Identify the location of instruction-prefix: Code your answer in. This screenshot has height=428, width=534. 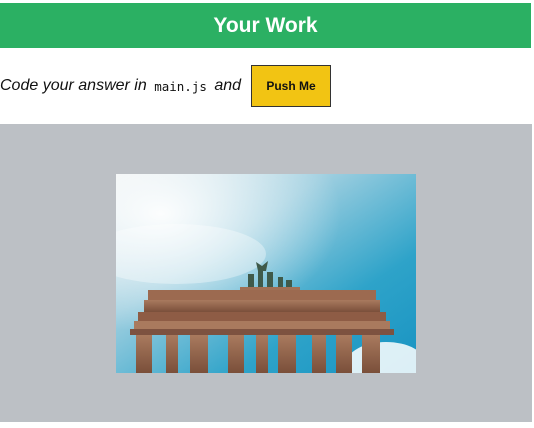
(76, 85).